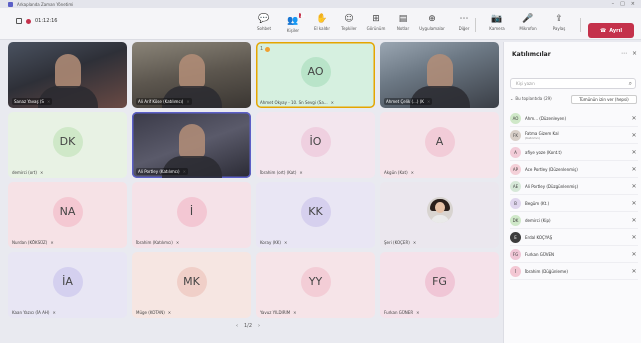 The height and width of the screenshot is (343, 641). What do you see at coordinates (67, 285) in the screenshot?
I see `participant-tile: İA Kaan Yazıcı (İA AH) ✕` at bounding box center [67, 285].